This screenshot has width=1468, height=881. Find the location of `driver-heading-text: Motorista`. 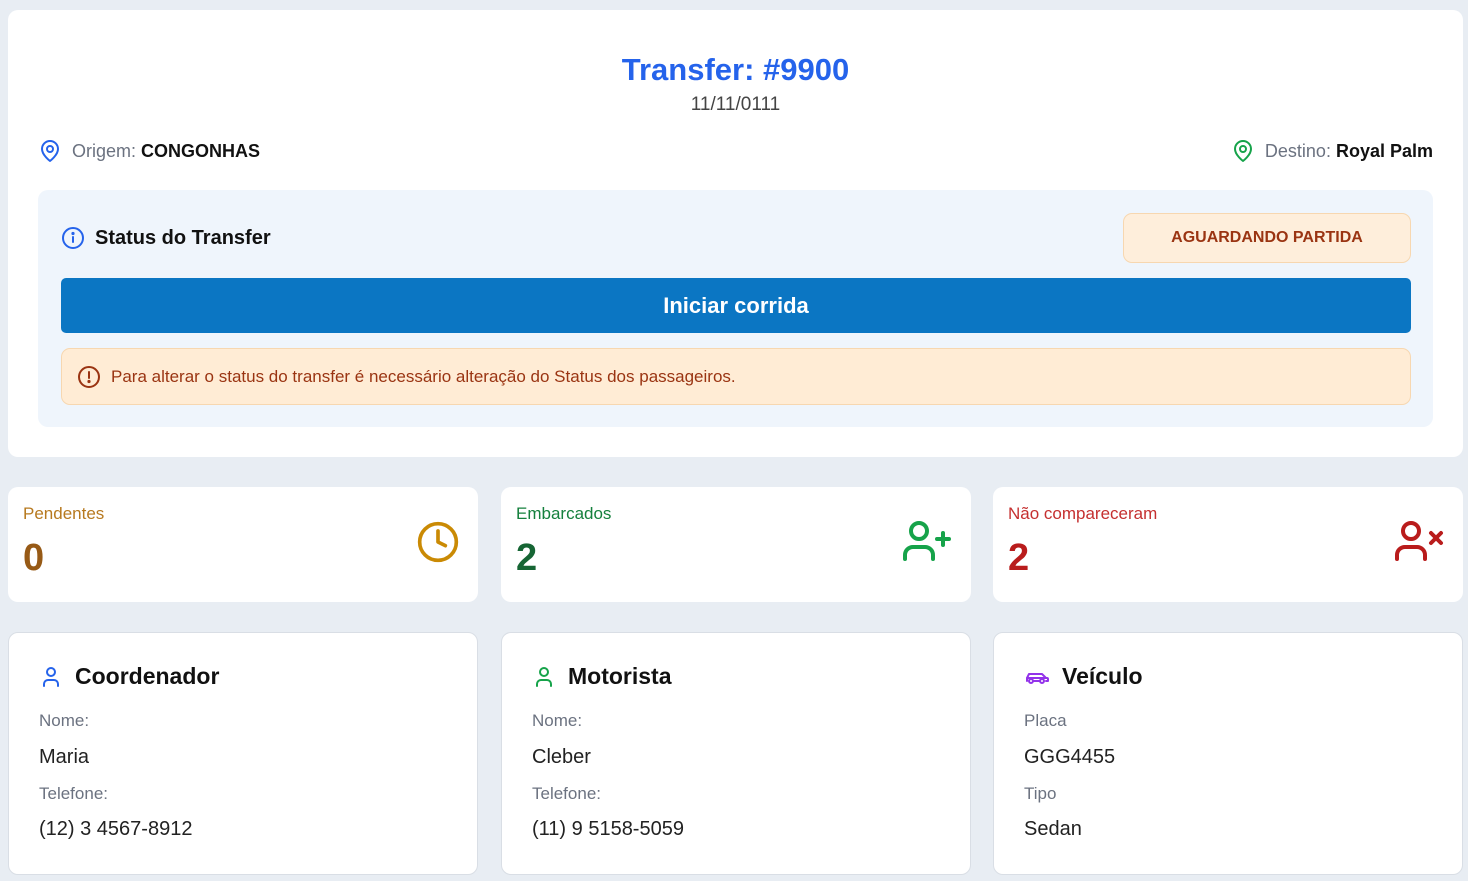

driver-heading-text: Motorista is located at coordinates (620, 676).